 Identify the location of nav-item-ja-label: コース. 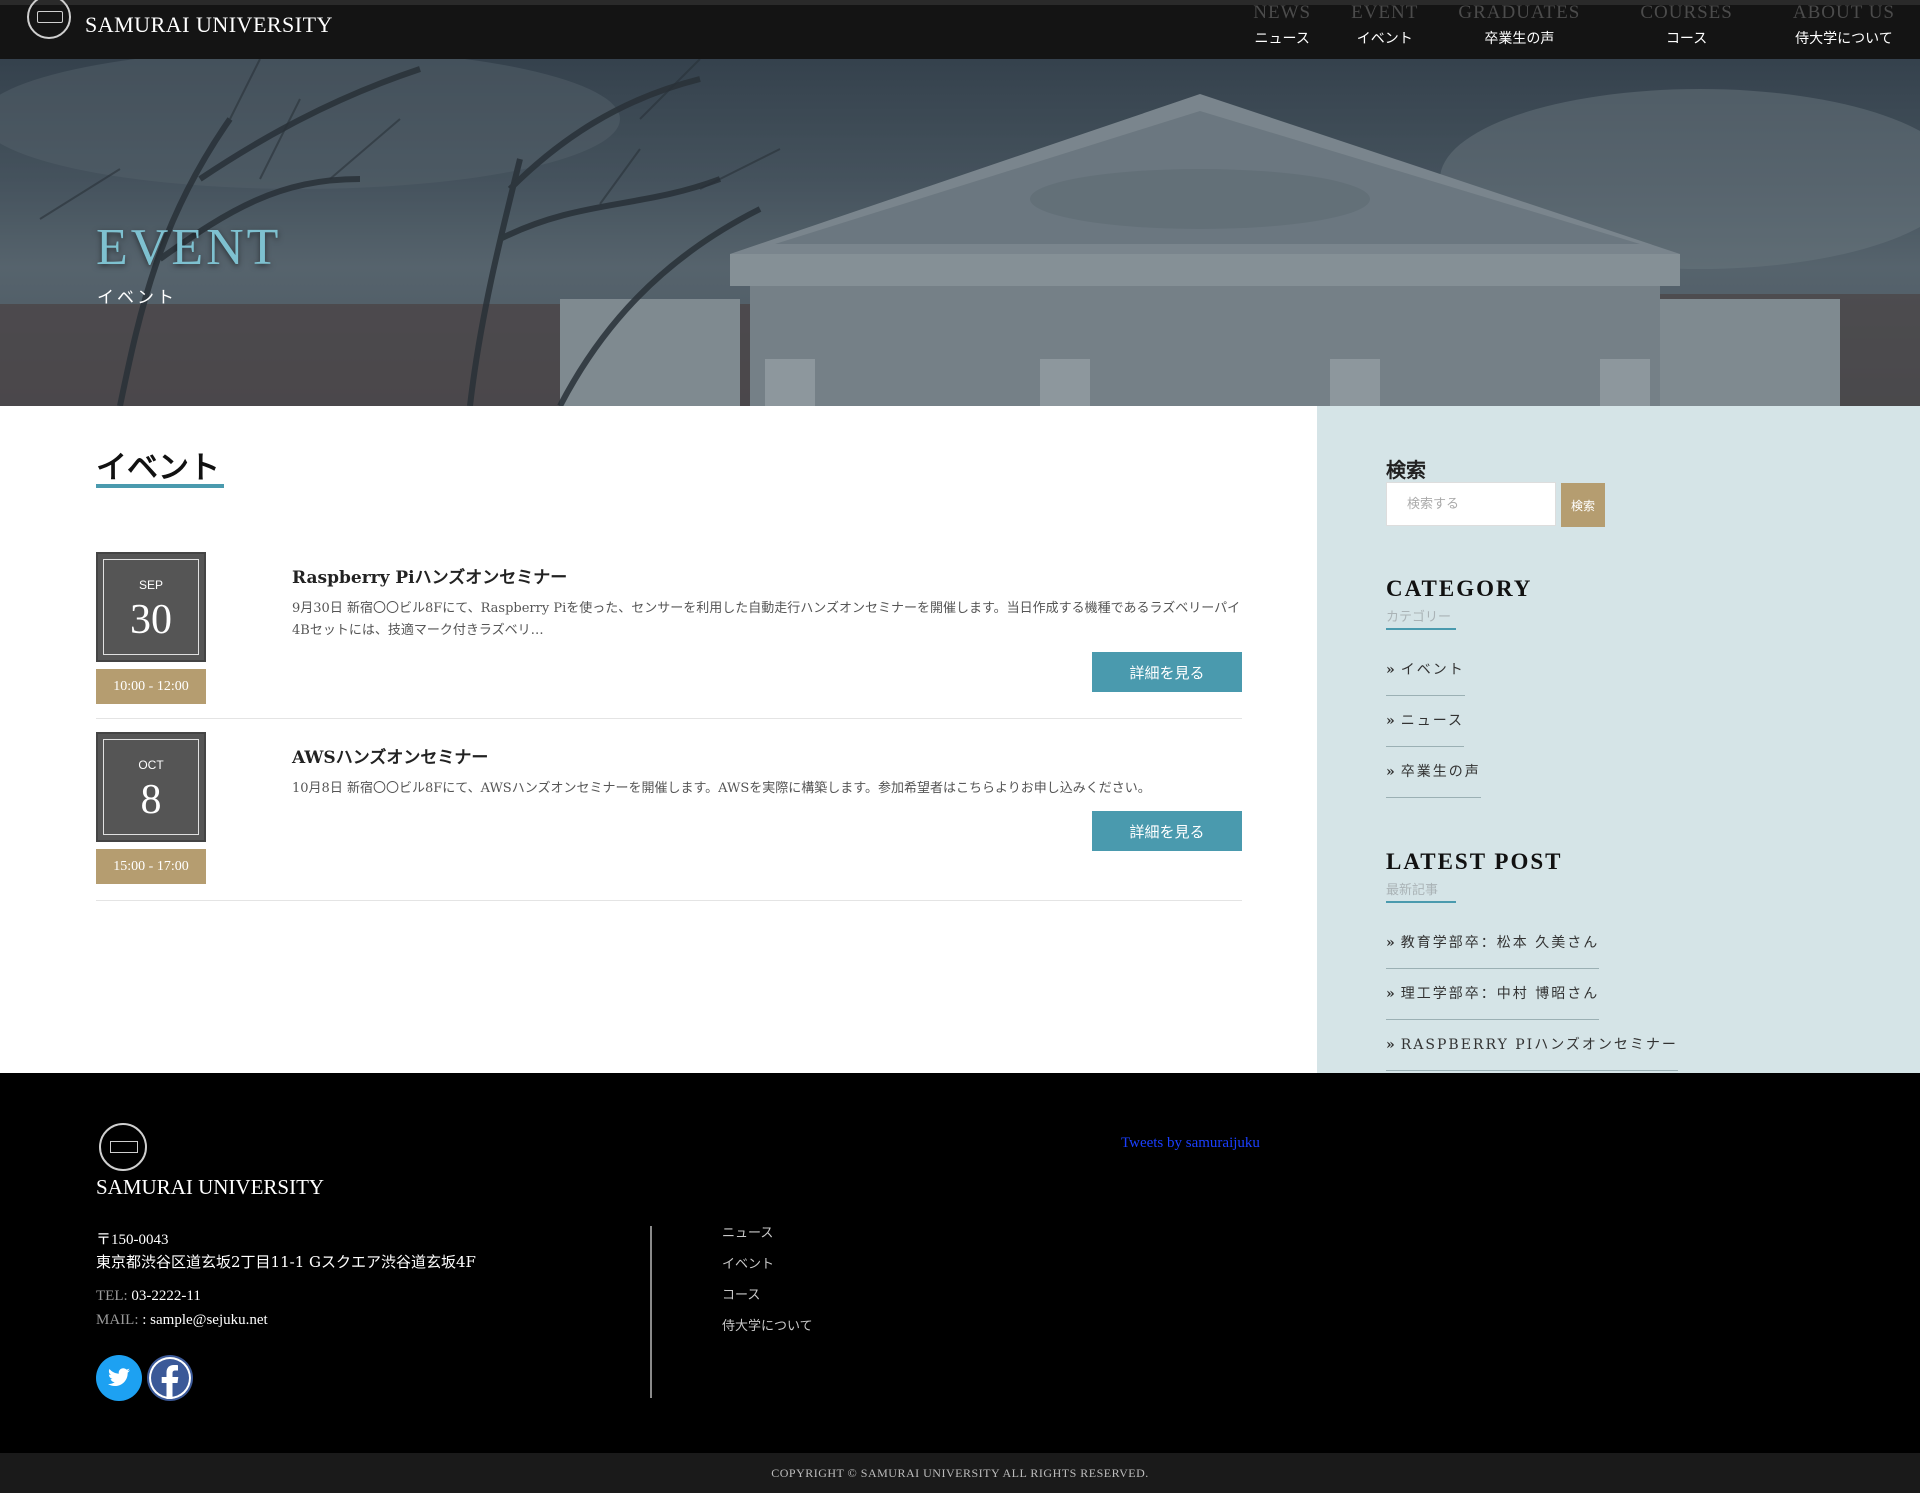
(1686, 39).